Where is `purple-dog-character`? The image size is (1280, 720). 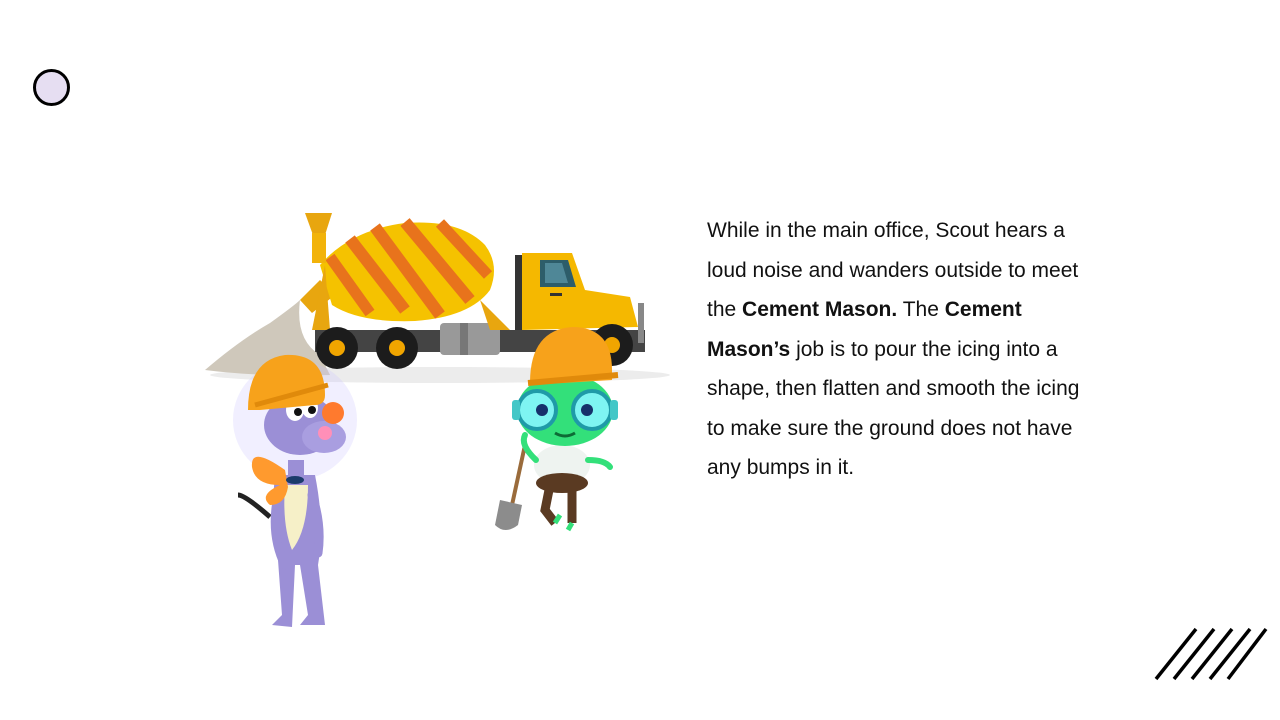 purple-dog-character is located at coordinates (295, 490).